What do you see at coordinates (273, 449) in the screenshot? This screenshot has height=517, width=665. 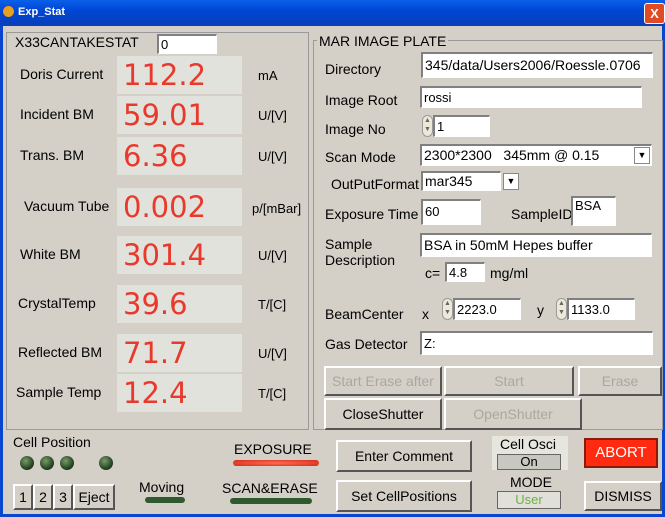 I see `exposure-label: EXPOSURE` at bounding box center [273, 449].